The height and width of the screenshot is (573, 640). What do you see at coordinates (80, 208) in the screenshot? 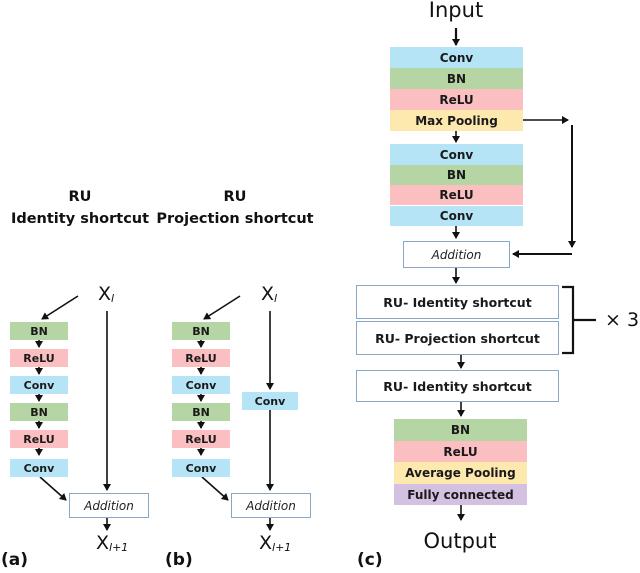
I see `panel-a-title: RU Identity shortcut` at bounding box center [80, 208].